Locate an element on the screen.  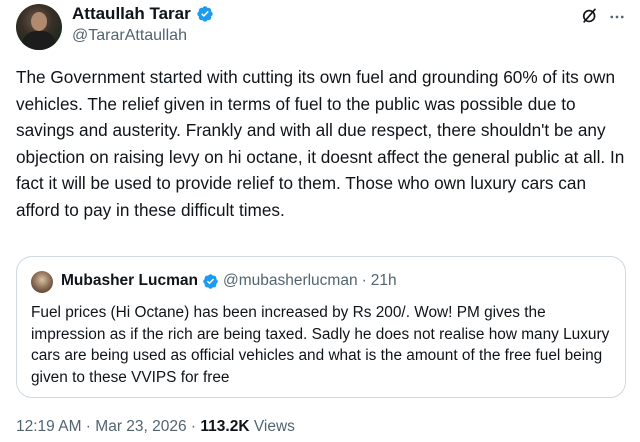
quoted-tweet-header: Mubasher Lucman @mubasherlucman · 21h is located at coordinates (229, 281).